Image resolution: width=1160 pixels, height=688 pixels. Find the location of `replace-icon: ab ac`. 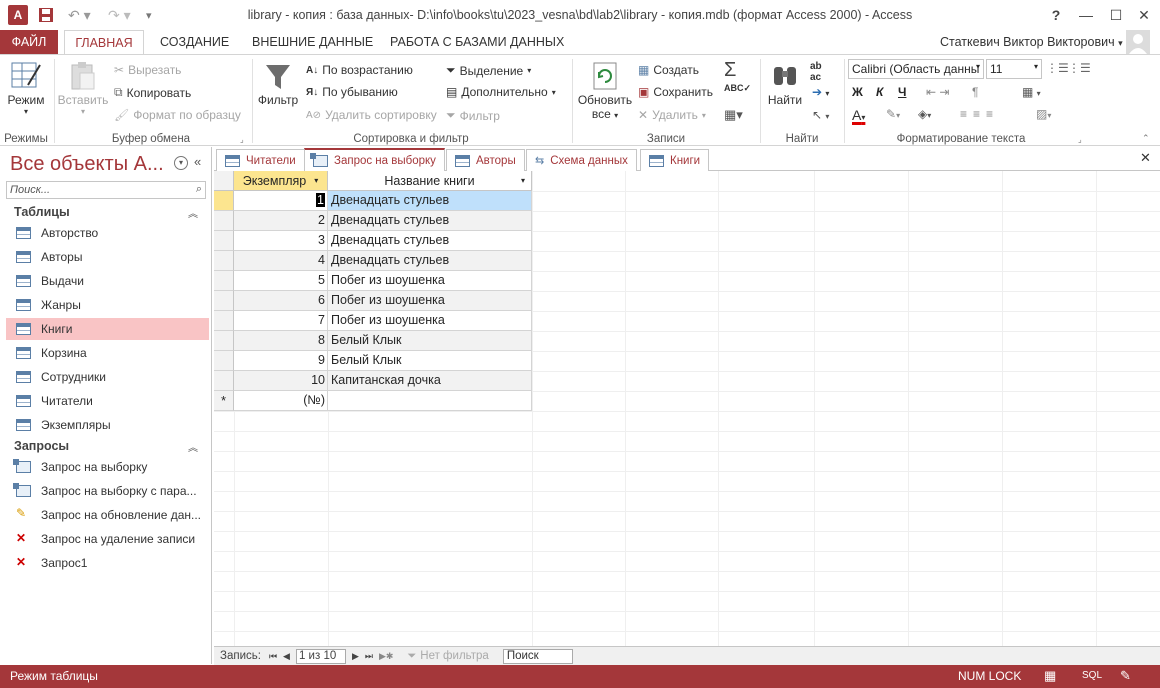

replace-icon: ab ac is located at coordinates (816, 72).